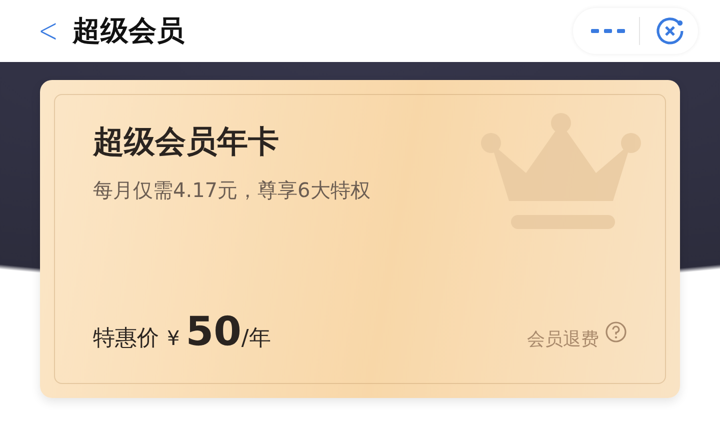 This screenshot has height=424, width=720. Describe the element at coordinates (670, 31) in the screenshot. I see `close-icon` at that location.